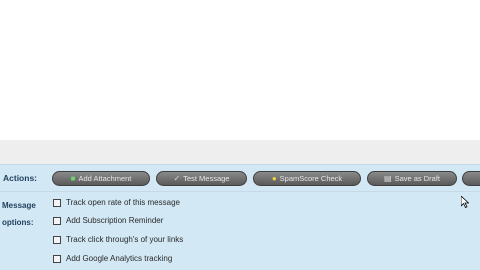 This screenshot has width=480, height=270. Describe the element at coordinates (123, 202) in the screenshot. I see `track-open-rate-label: Track open rate of this message` at that location.